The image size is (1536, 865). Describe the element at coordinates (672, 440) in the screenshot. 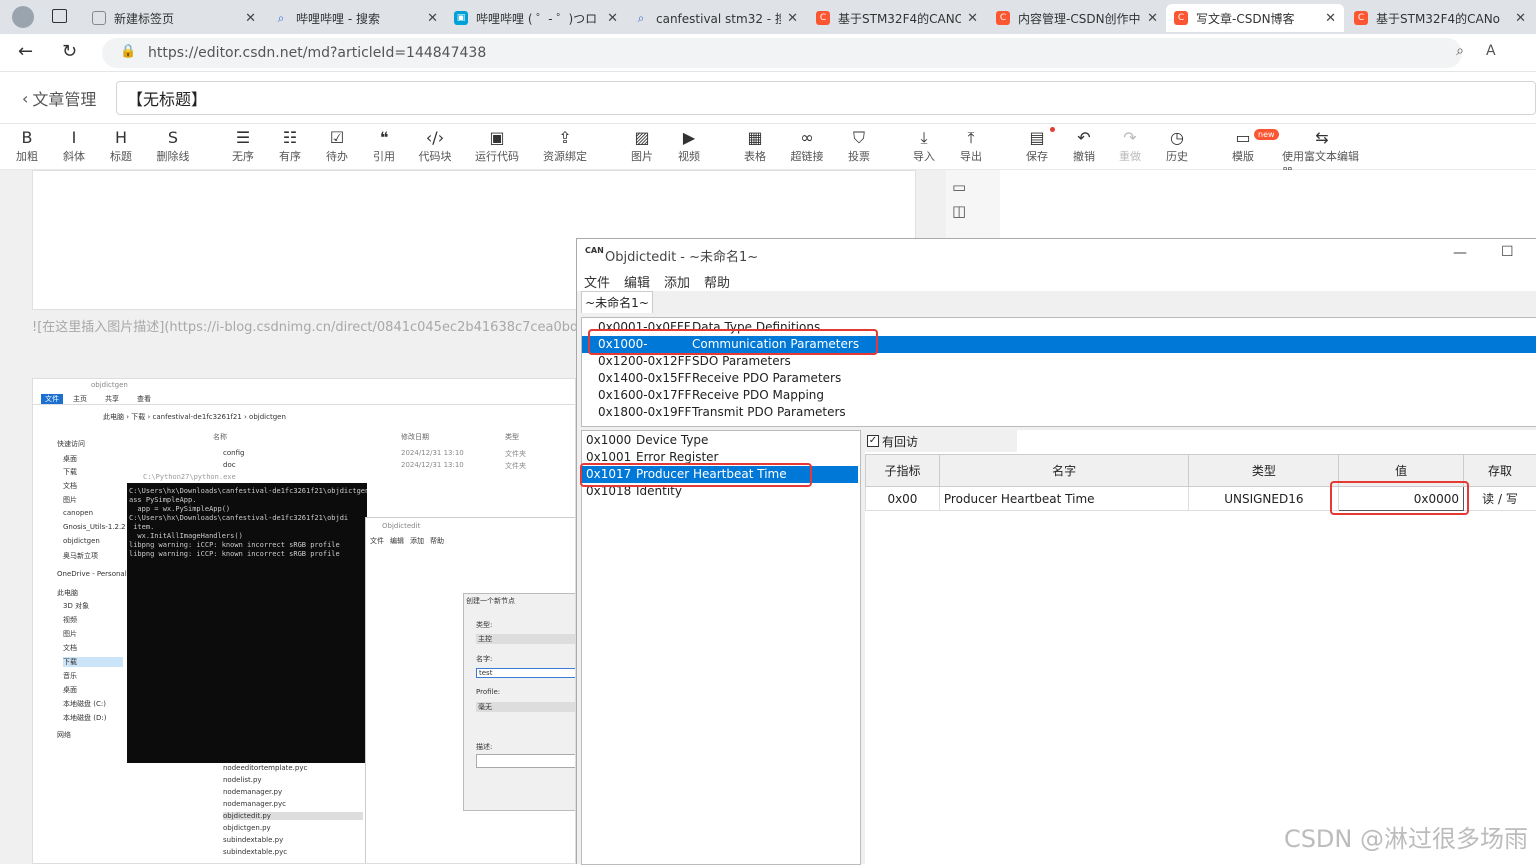

I see `index-name: Device Type` at that location.